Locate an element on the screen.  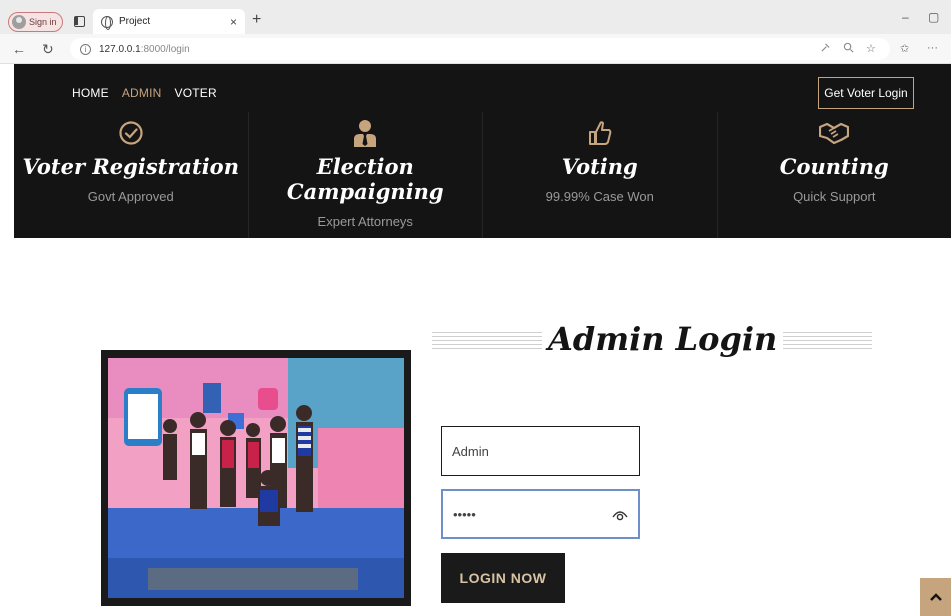
group-photo-frame is located at coordinates (256, 478).